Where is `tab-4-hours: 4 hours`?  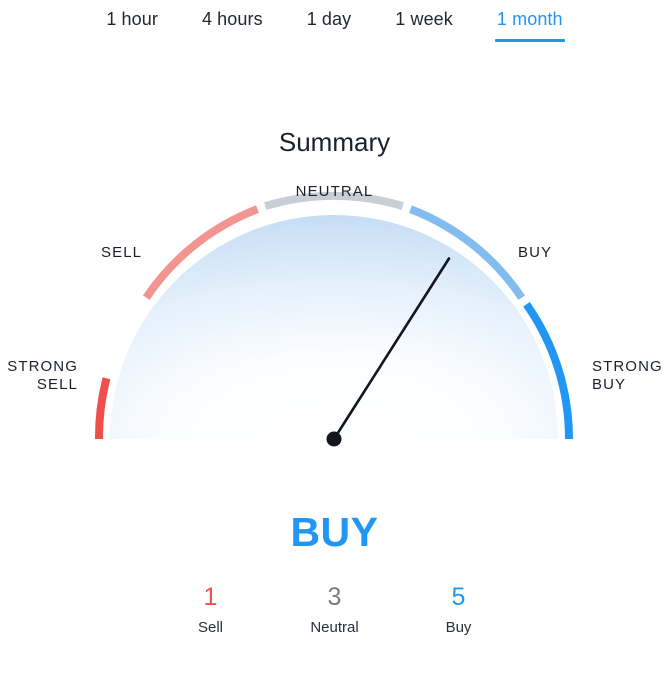 tab-4-hours: 4 hours is located at coordinates (232, 23).